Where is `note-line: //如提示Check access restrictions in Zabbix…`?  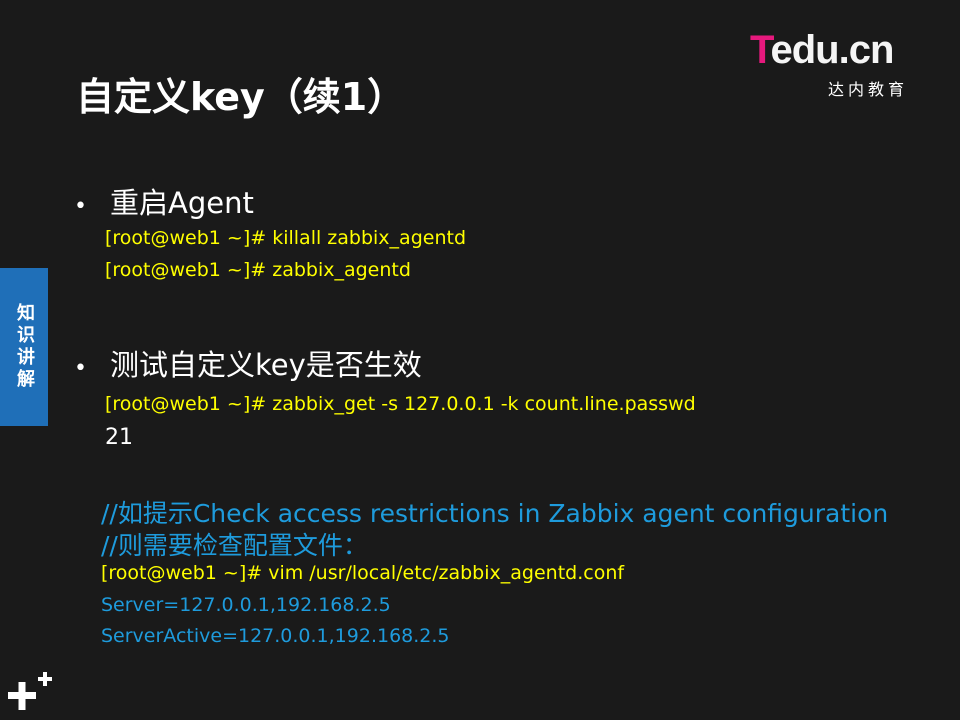 note-line: //如提示Check access restrictions in Zabbix… is located at coordinates (495, 513).